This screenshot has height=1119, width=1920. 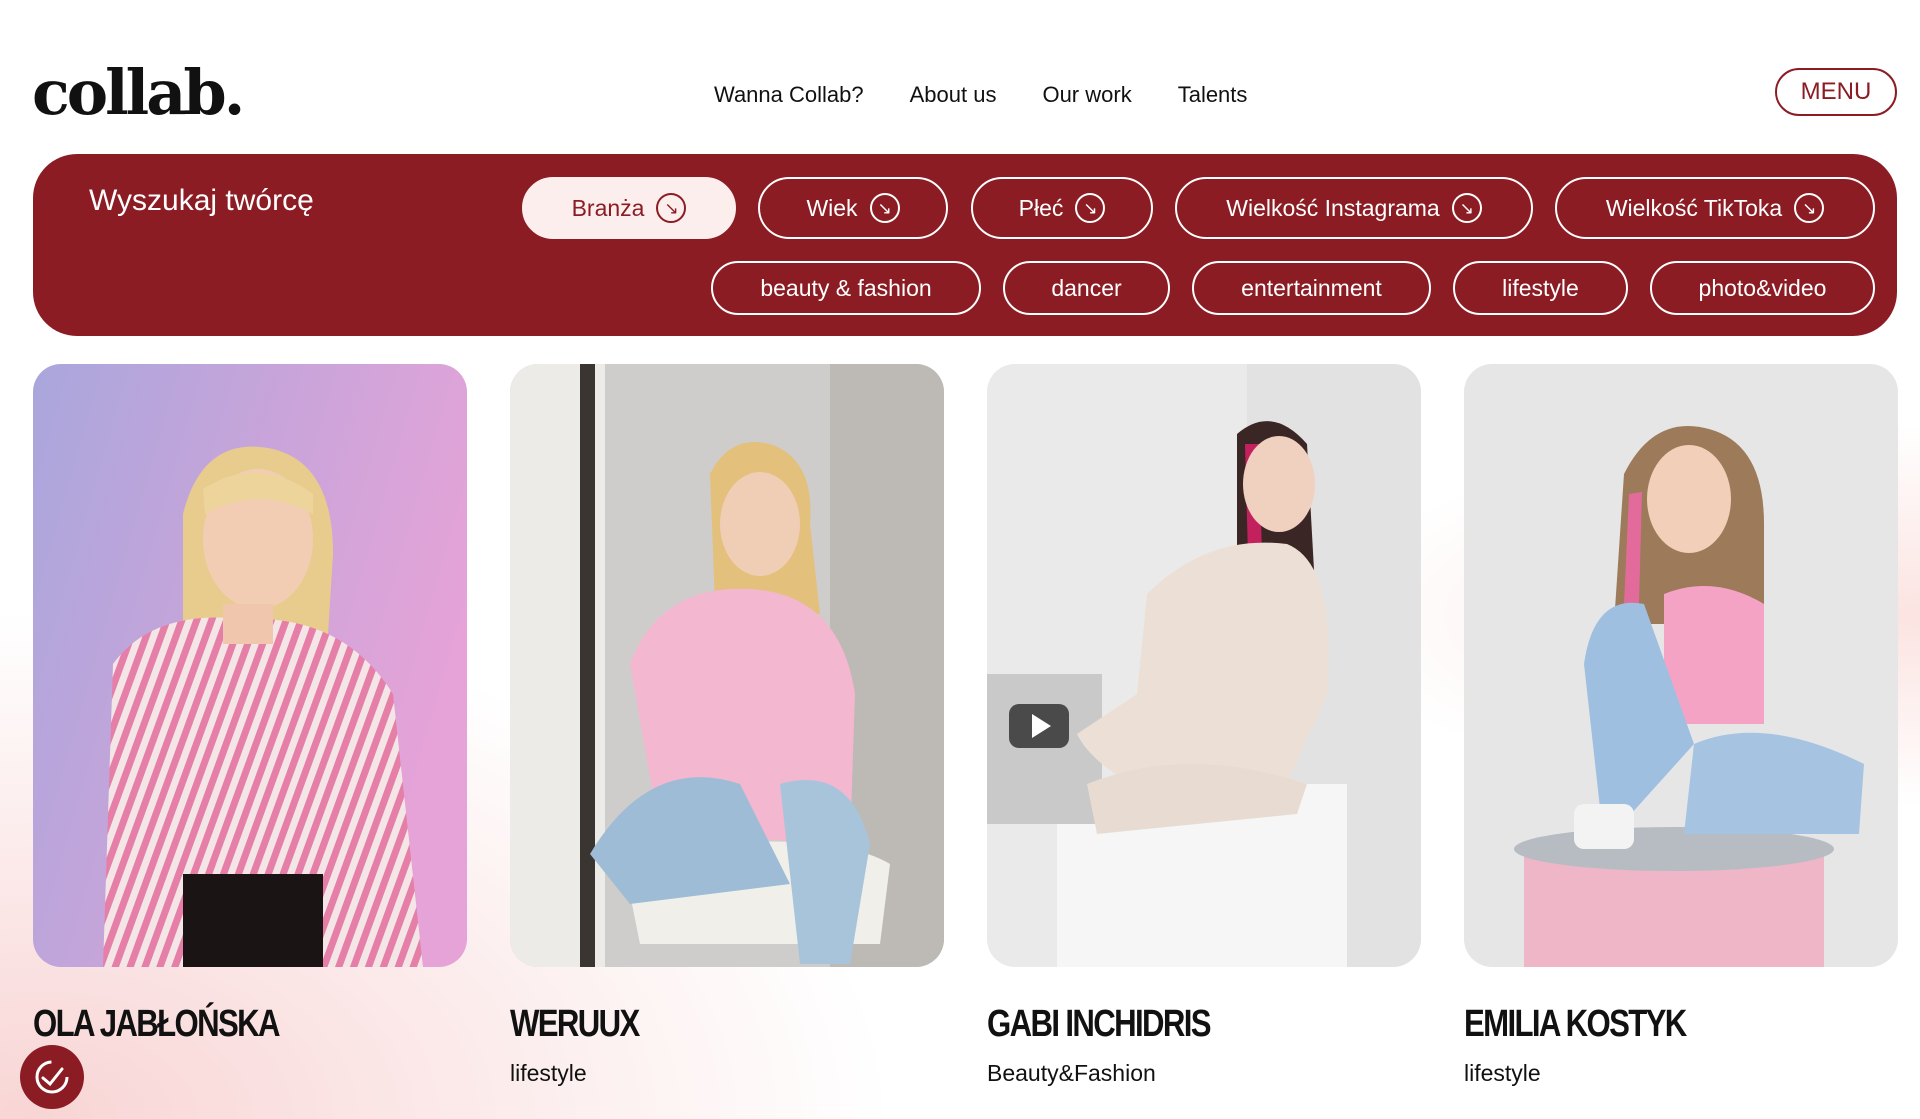 I want to click on search-title: Wyszukaj twórcę, so click(x=201, y=200).